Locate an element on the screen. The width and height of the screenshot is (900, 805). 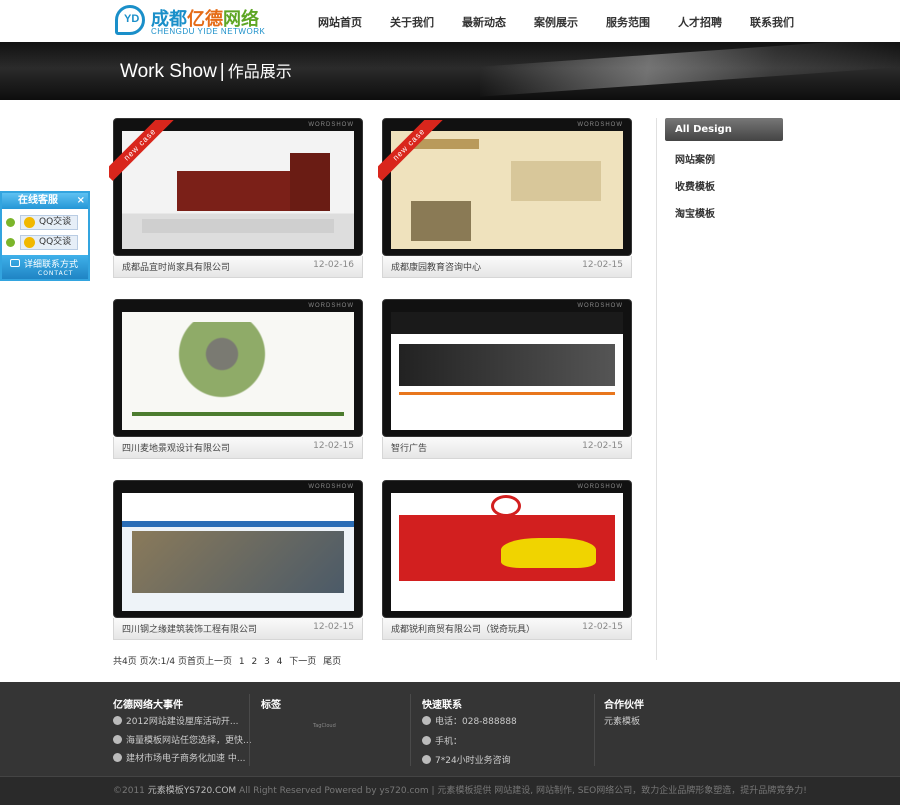
online-service-title: 在线客服 is located at coordinates (38, 200).